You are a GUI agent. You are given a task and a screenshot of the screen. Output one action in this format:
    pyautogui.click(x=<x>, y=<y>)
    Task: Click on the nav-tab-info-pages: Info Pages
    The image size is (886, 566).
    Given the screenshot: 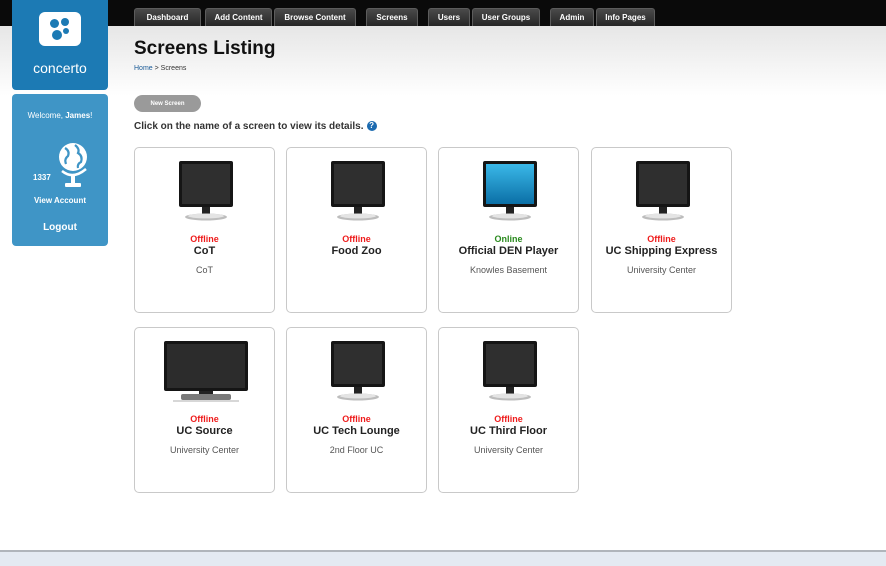 What is the action you would take?
    pyautogui.click(x=625, y=17)
    